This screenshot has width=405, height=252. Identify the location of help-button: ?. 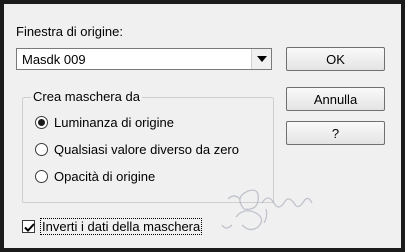
(335, 133).